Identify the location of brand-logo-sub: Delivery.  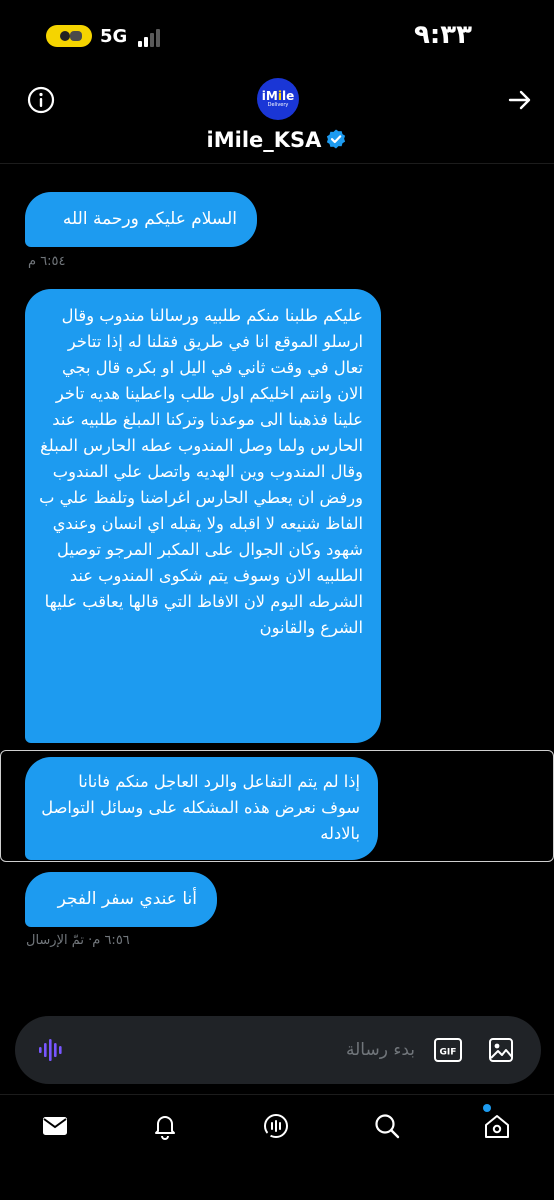
(278, 105).